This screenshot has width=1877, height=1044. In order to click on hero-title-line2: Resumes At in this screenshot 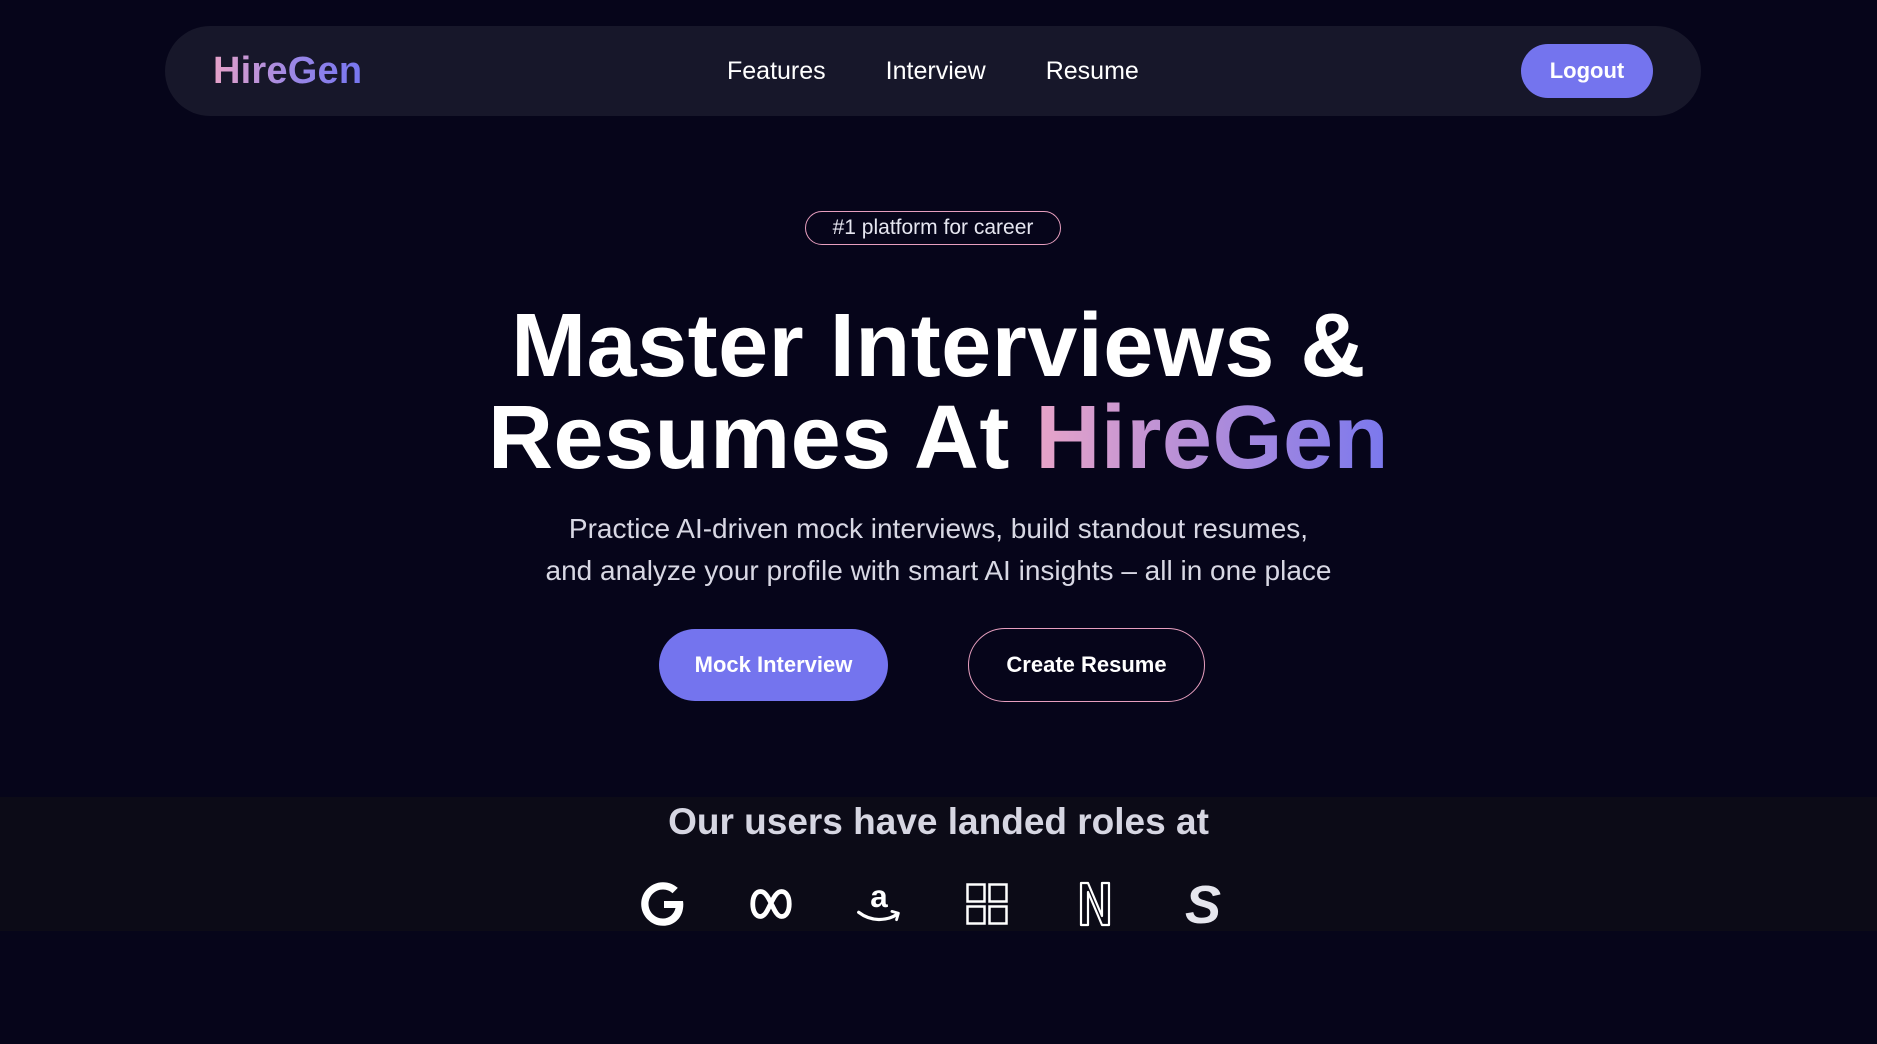, I will do `click(762, 438)`.